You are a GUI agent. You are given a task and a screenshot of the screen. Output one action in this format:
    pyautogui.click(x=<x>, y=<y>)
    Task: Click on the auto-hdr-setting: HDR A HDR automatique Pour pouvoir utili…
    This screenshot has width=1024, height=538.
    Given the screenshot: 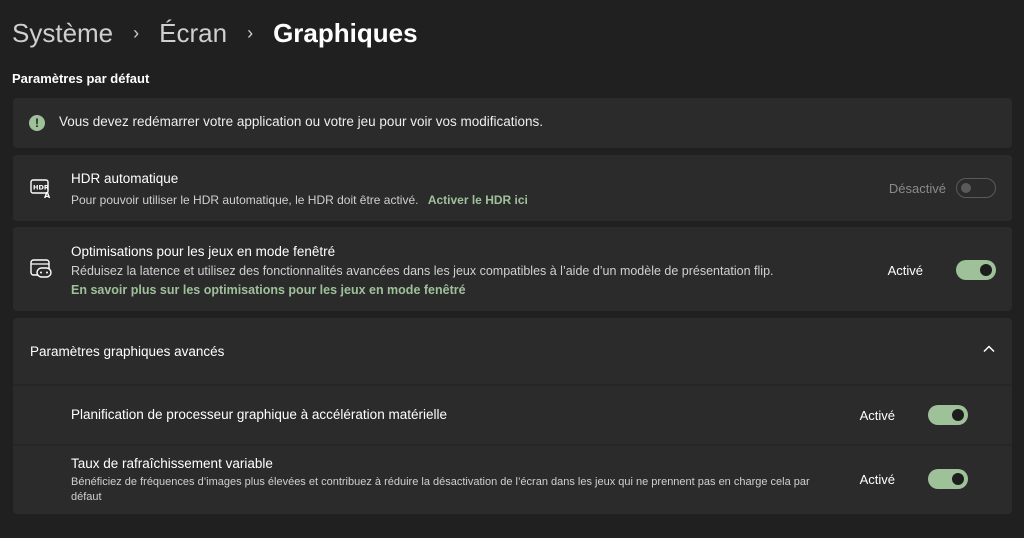 What is the action you would take?
    pyautogui.click(x=512, y=188)
    